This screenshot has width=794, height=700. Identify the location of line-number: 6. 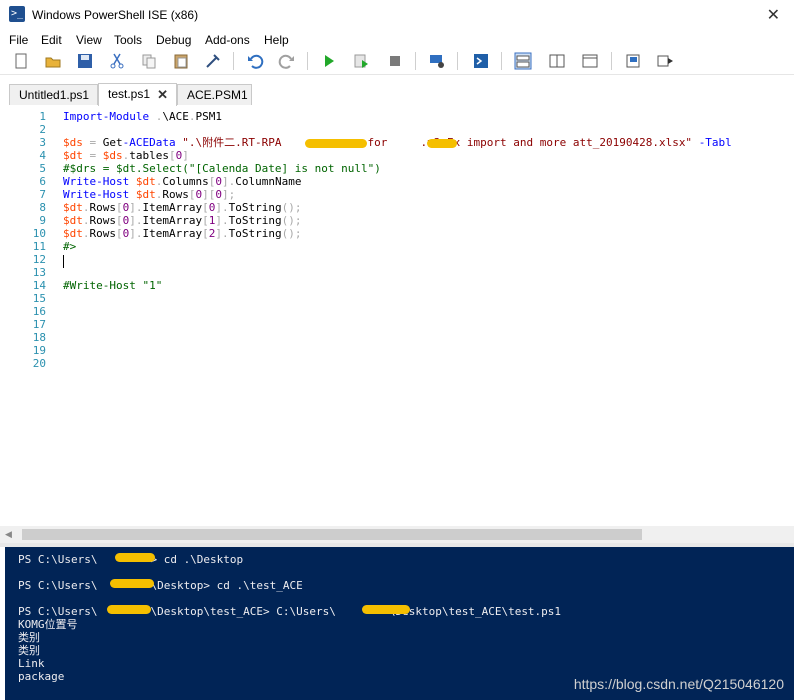
(42, 181).